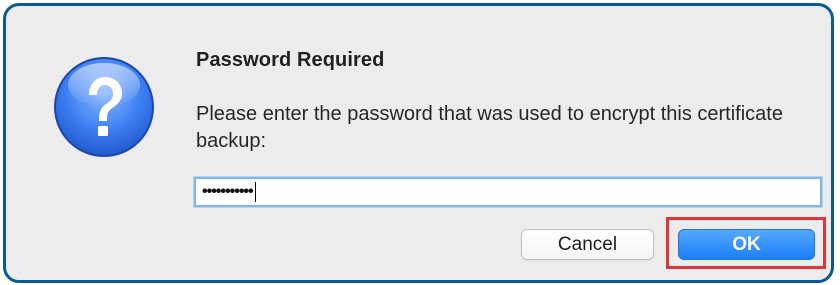 This screenshot has height=285, width=840. What do you see at coordinates (290, 60) in the screenshot?
I see `dialog-title: Password Required` at bounding box center [290, 60].